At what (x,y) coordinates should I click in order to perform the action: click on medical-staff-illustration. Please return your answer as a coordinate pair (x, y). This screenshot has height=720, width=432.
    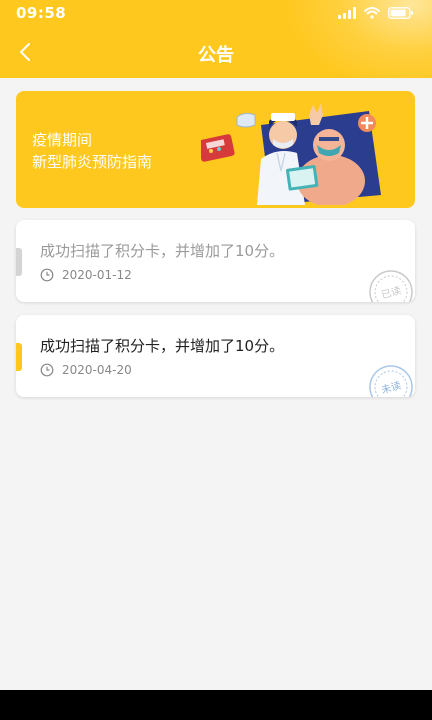
    Looking at the image, I should click on (291, 154).